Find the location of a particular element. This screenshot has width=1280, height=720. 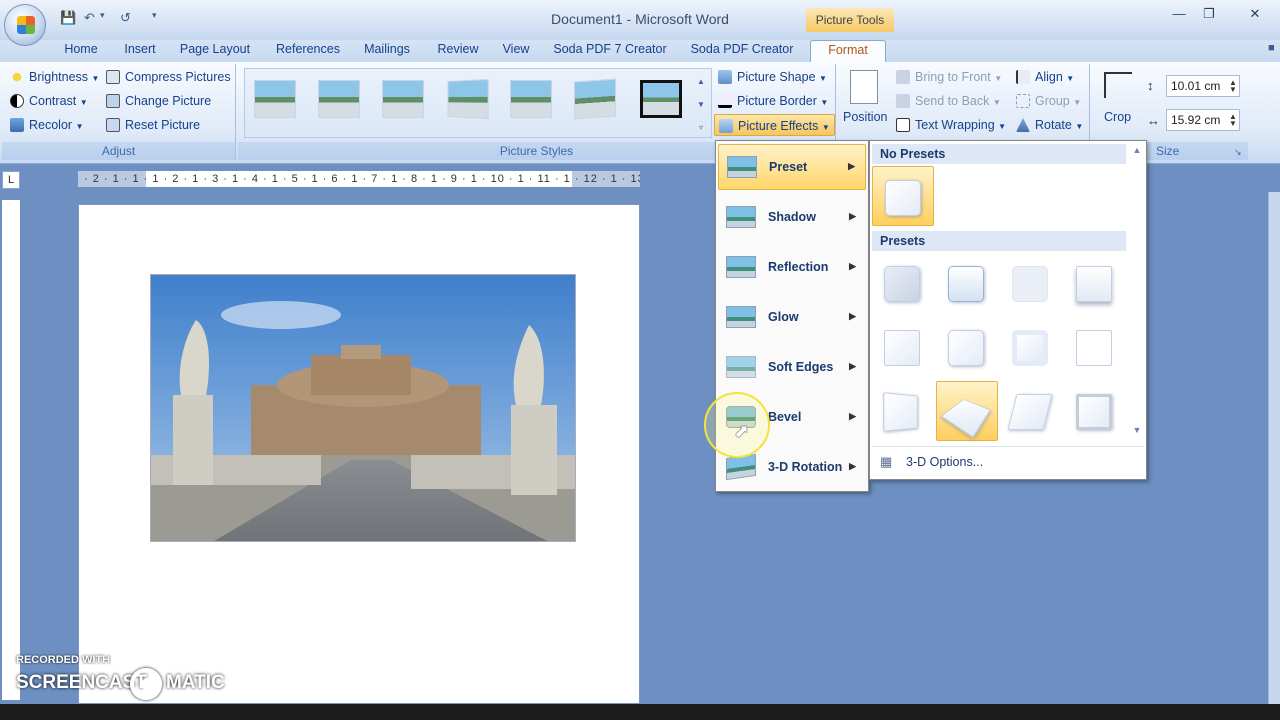

menu-item-reflection: Reflection ▶ is located at coordinates (792, 268).